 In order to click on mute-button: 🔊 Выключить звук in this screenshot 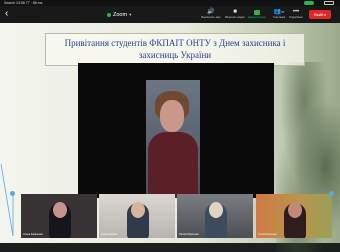, I will do `click(211, 15)`.